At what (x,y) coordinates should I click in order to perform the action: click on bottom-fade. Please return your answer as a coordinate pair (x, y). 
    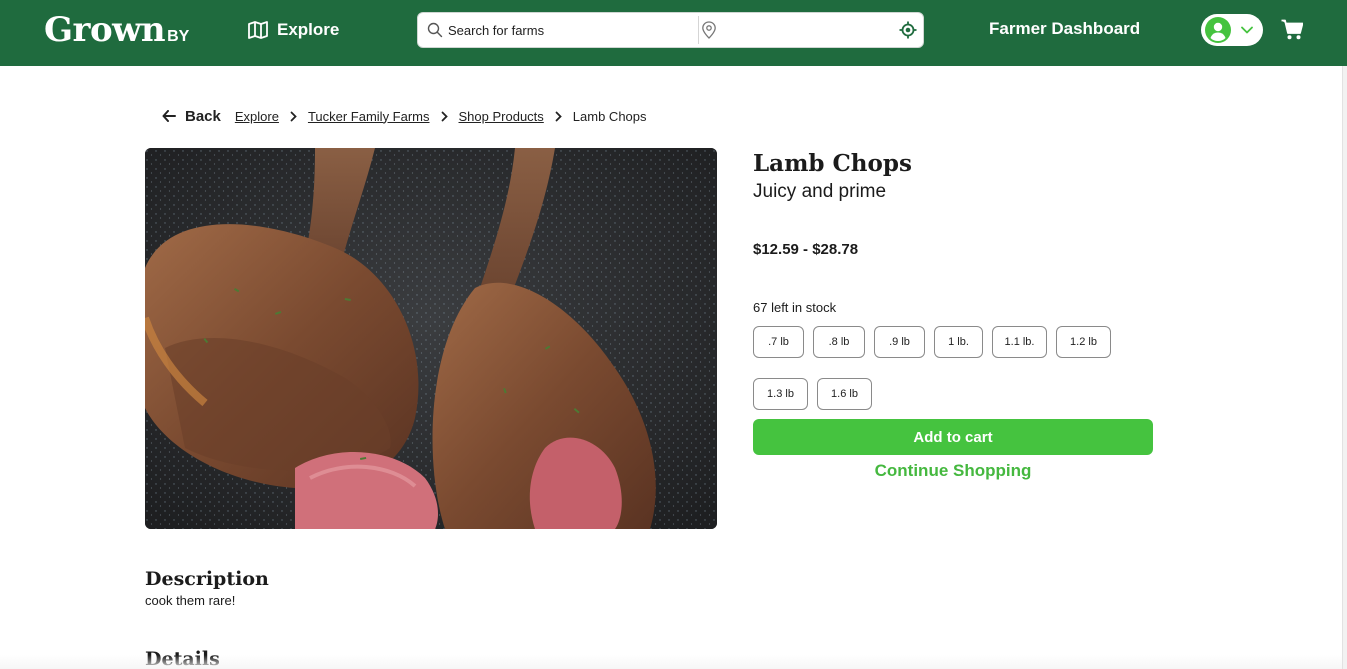
    Looking at the image, I should click on (673, 662).